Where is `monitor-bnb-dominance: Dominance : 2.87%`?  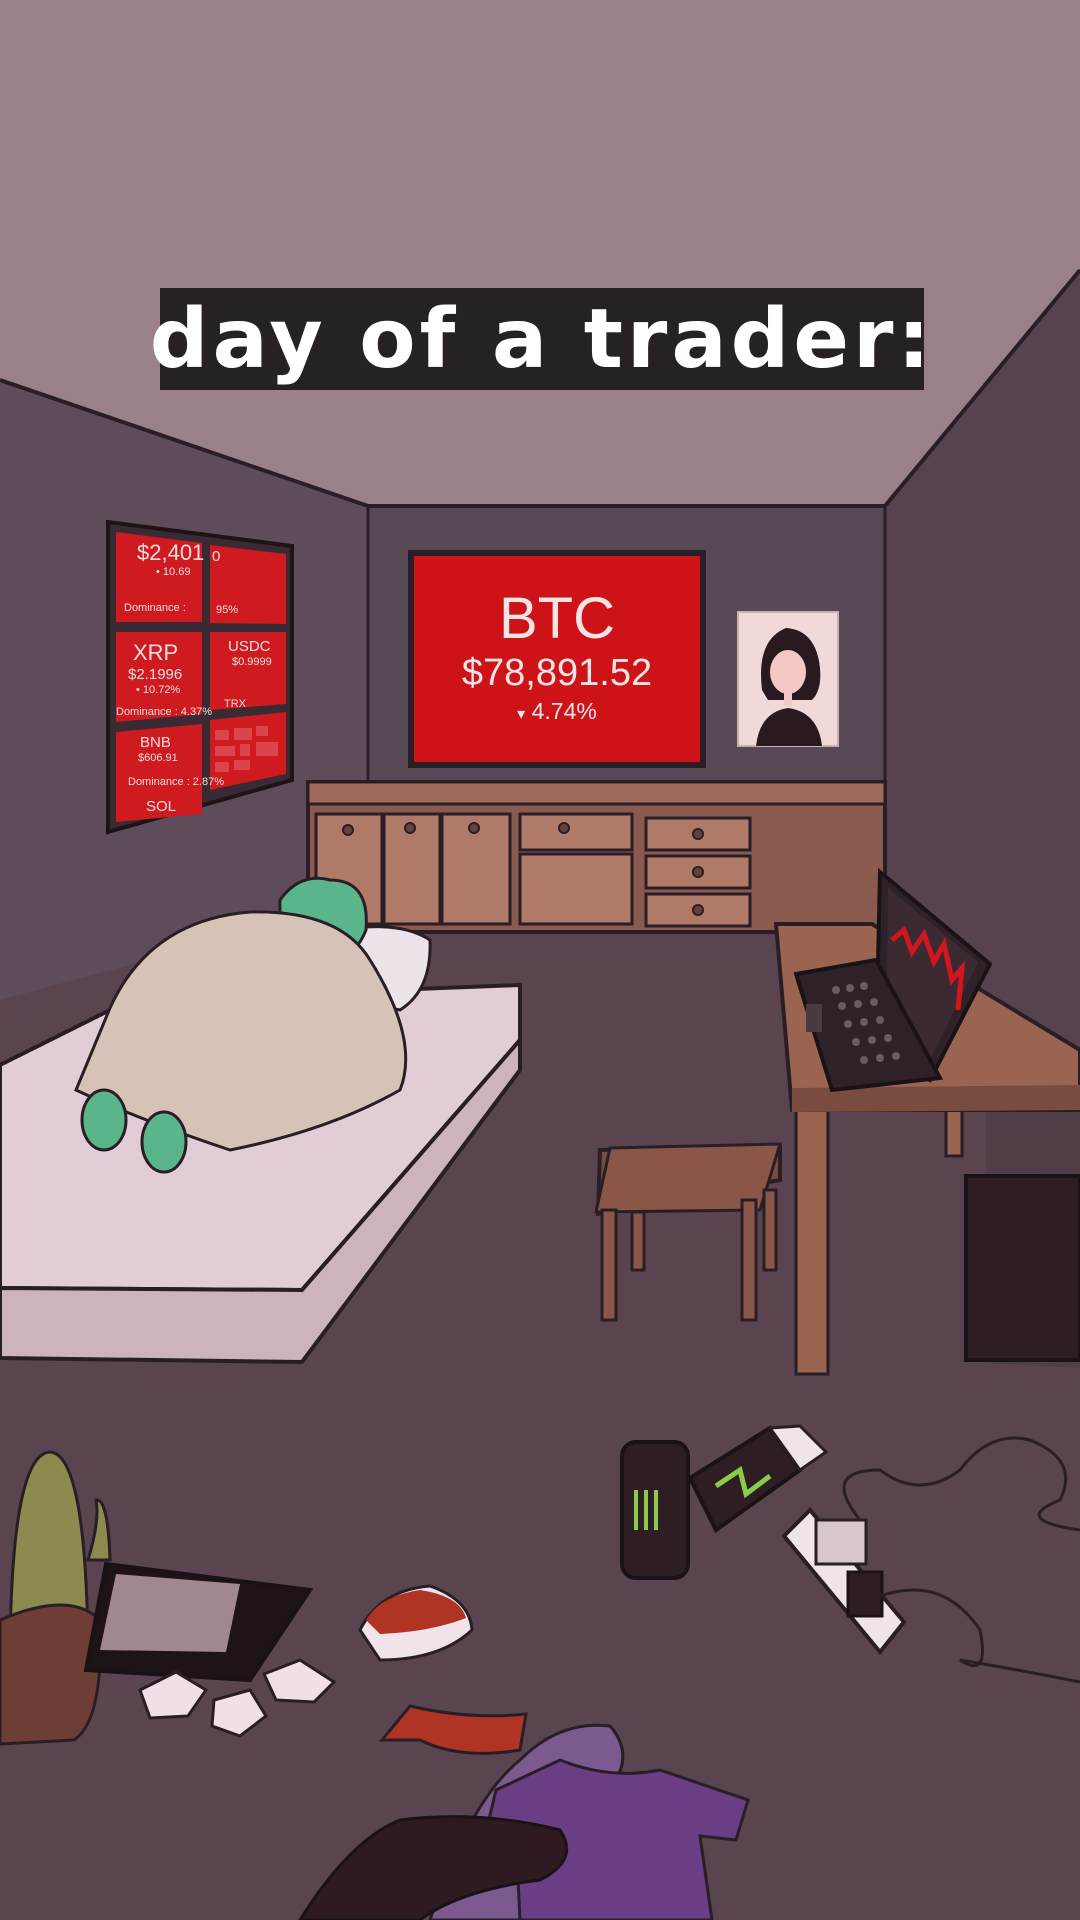 monitor-bnb-dominance: Dominance : 2.87% is located at coordinates (176, 782).